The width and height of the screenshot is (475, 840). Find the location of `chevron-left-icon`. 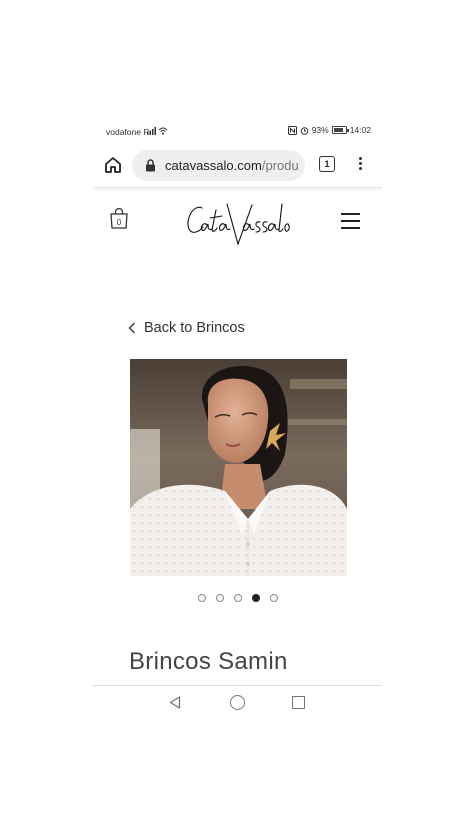

chevron-left-icon is located at coordinates (131, 328).